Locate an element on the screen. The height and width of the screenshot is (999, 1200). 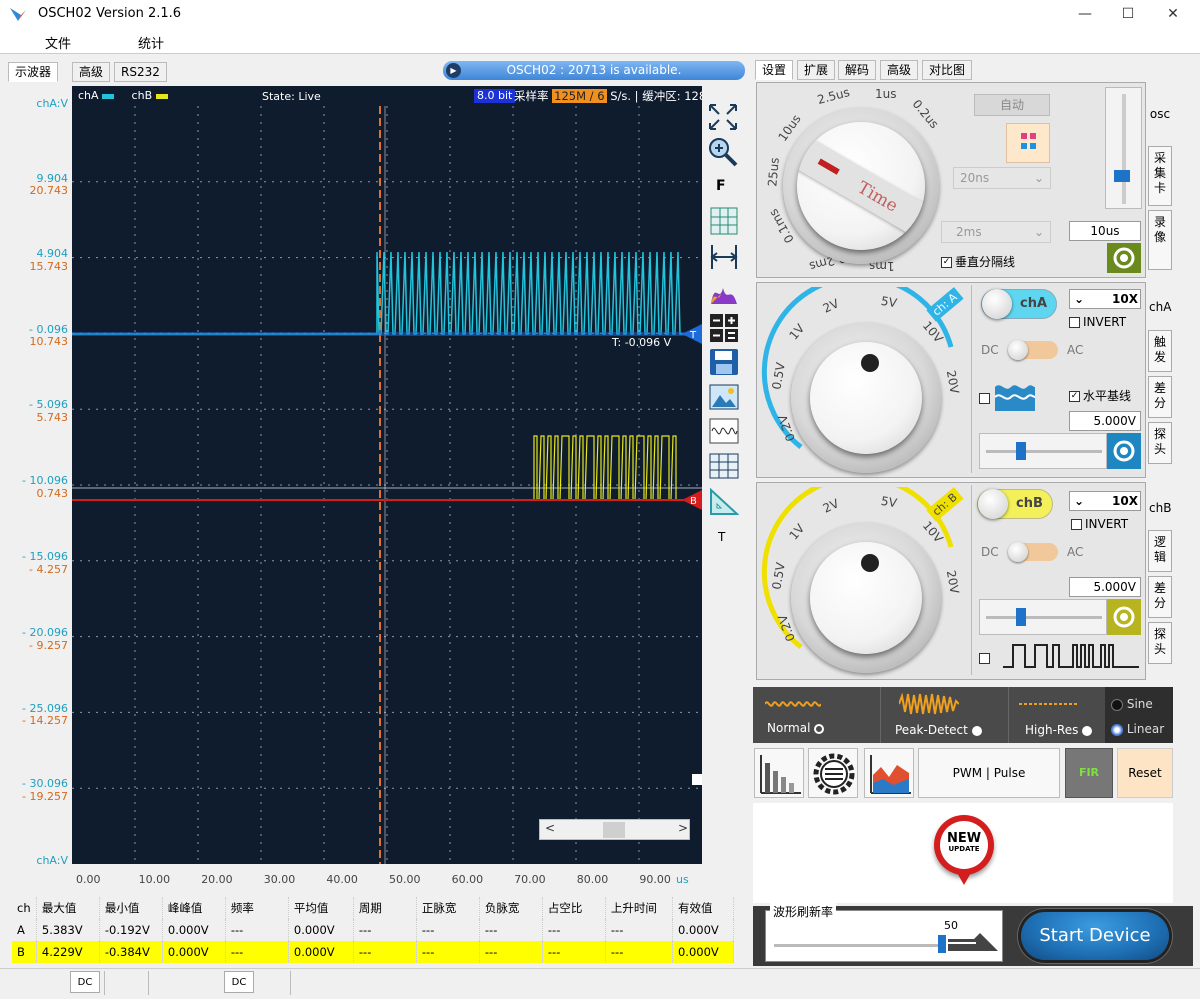
chb-logic-checkbox is located at coordinates (984, 658).